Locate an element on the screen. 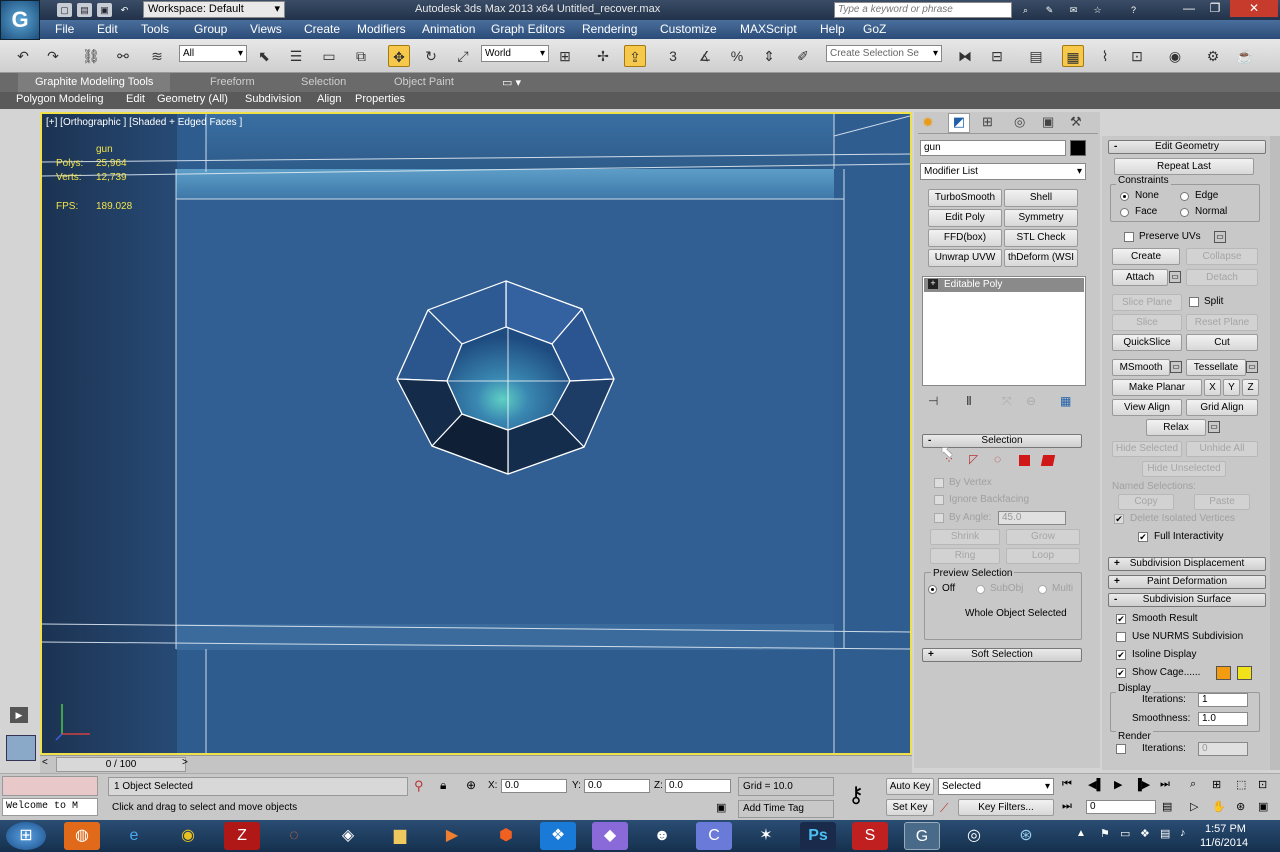 Image resolution: width=1280 pixels, height=852 pixels. filezilla-icon: Z is located at coordinates (242, 836).